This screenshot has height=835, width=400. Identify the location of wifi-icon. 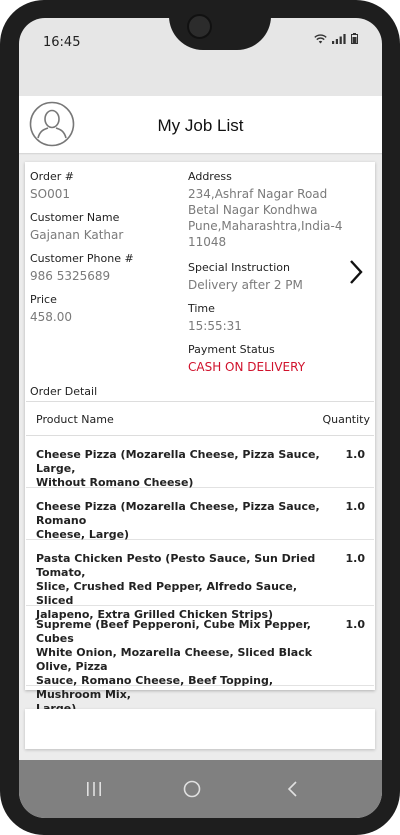
(320, 38).